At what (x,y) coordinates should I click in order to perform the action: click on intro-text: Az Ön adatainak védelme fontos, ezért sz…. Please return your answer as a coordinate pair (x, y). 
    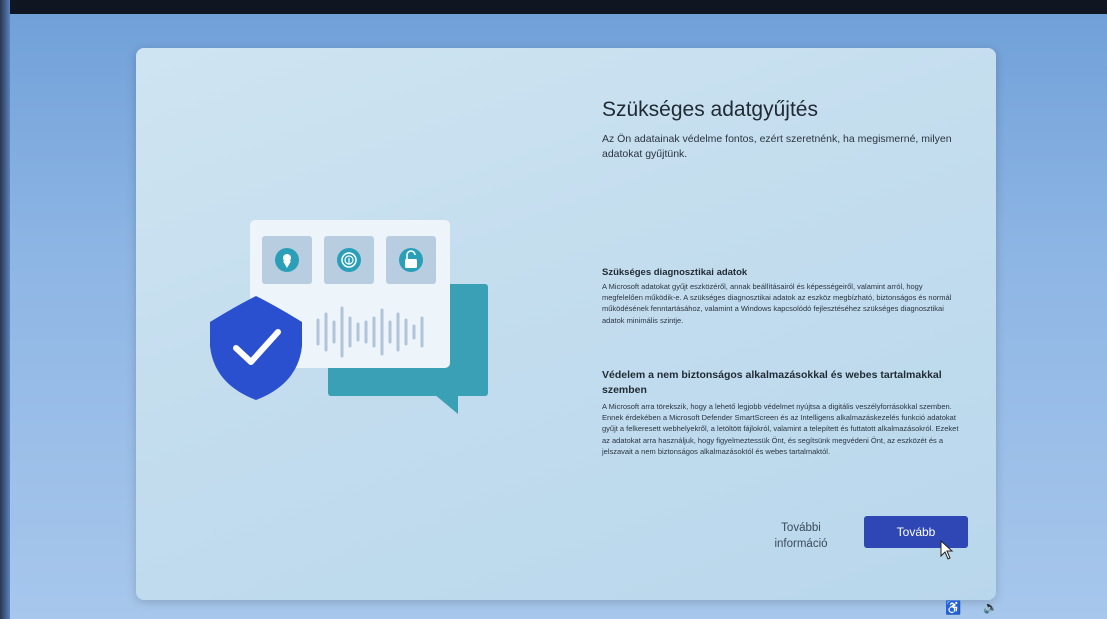
    Looking at the image, I should click on (777, 146).